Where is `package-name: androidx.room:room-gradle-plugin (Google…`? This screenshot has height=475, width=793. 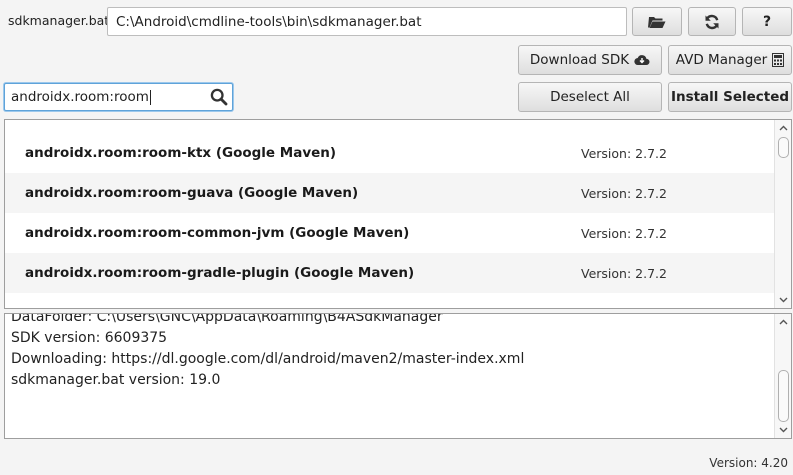 package-name: androidx.room:room-gradle-plugin (Google… is located at coordinates (220, 273).